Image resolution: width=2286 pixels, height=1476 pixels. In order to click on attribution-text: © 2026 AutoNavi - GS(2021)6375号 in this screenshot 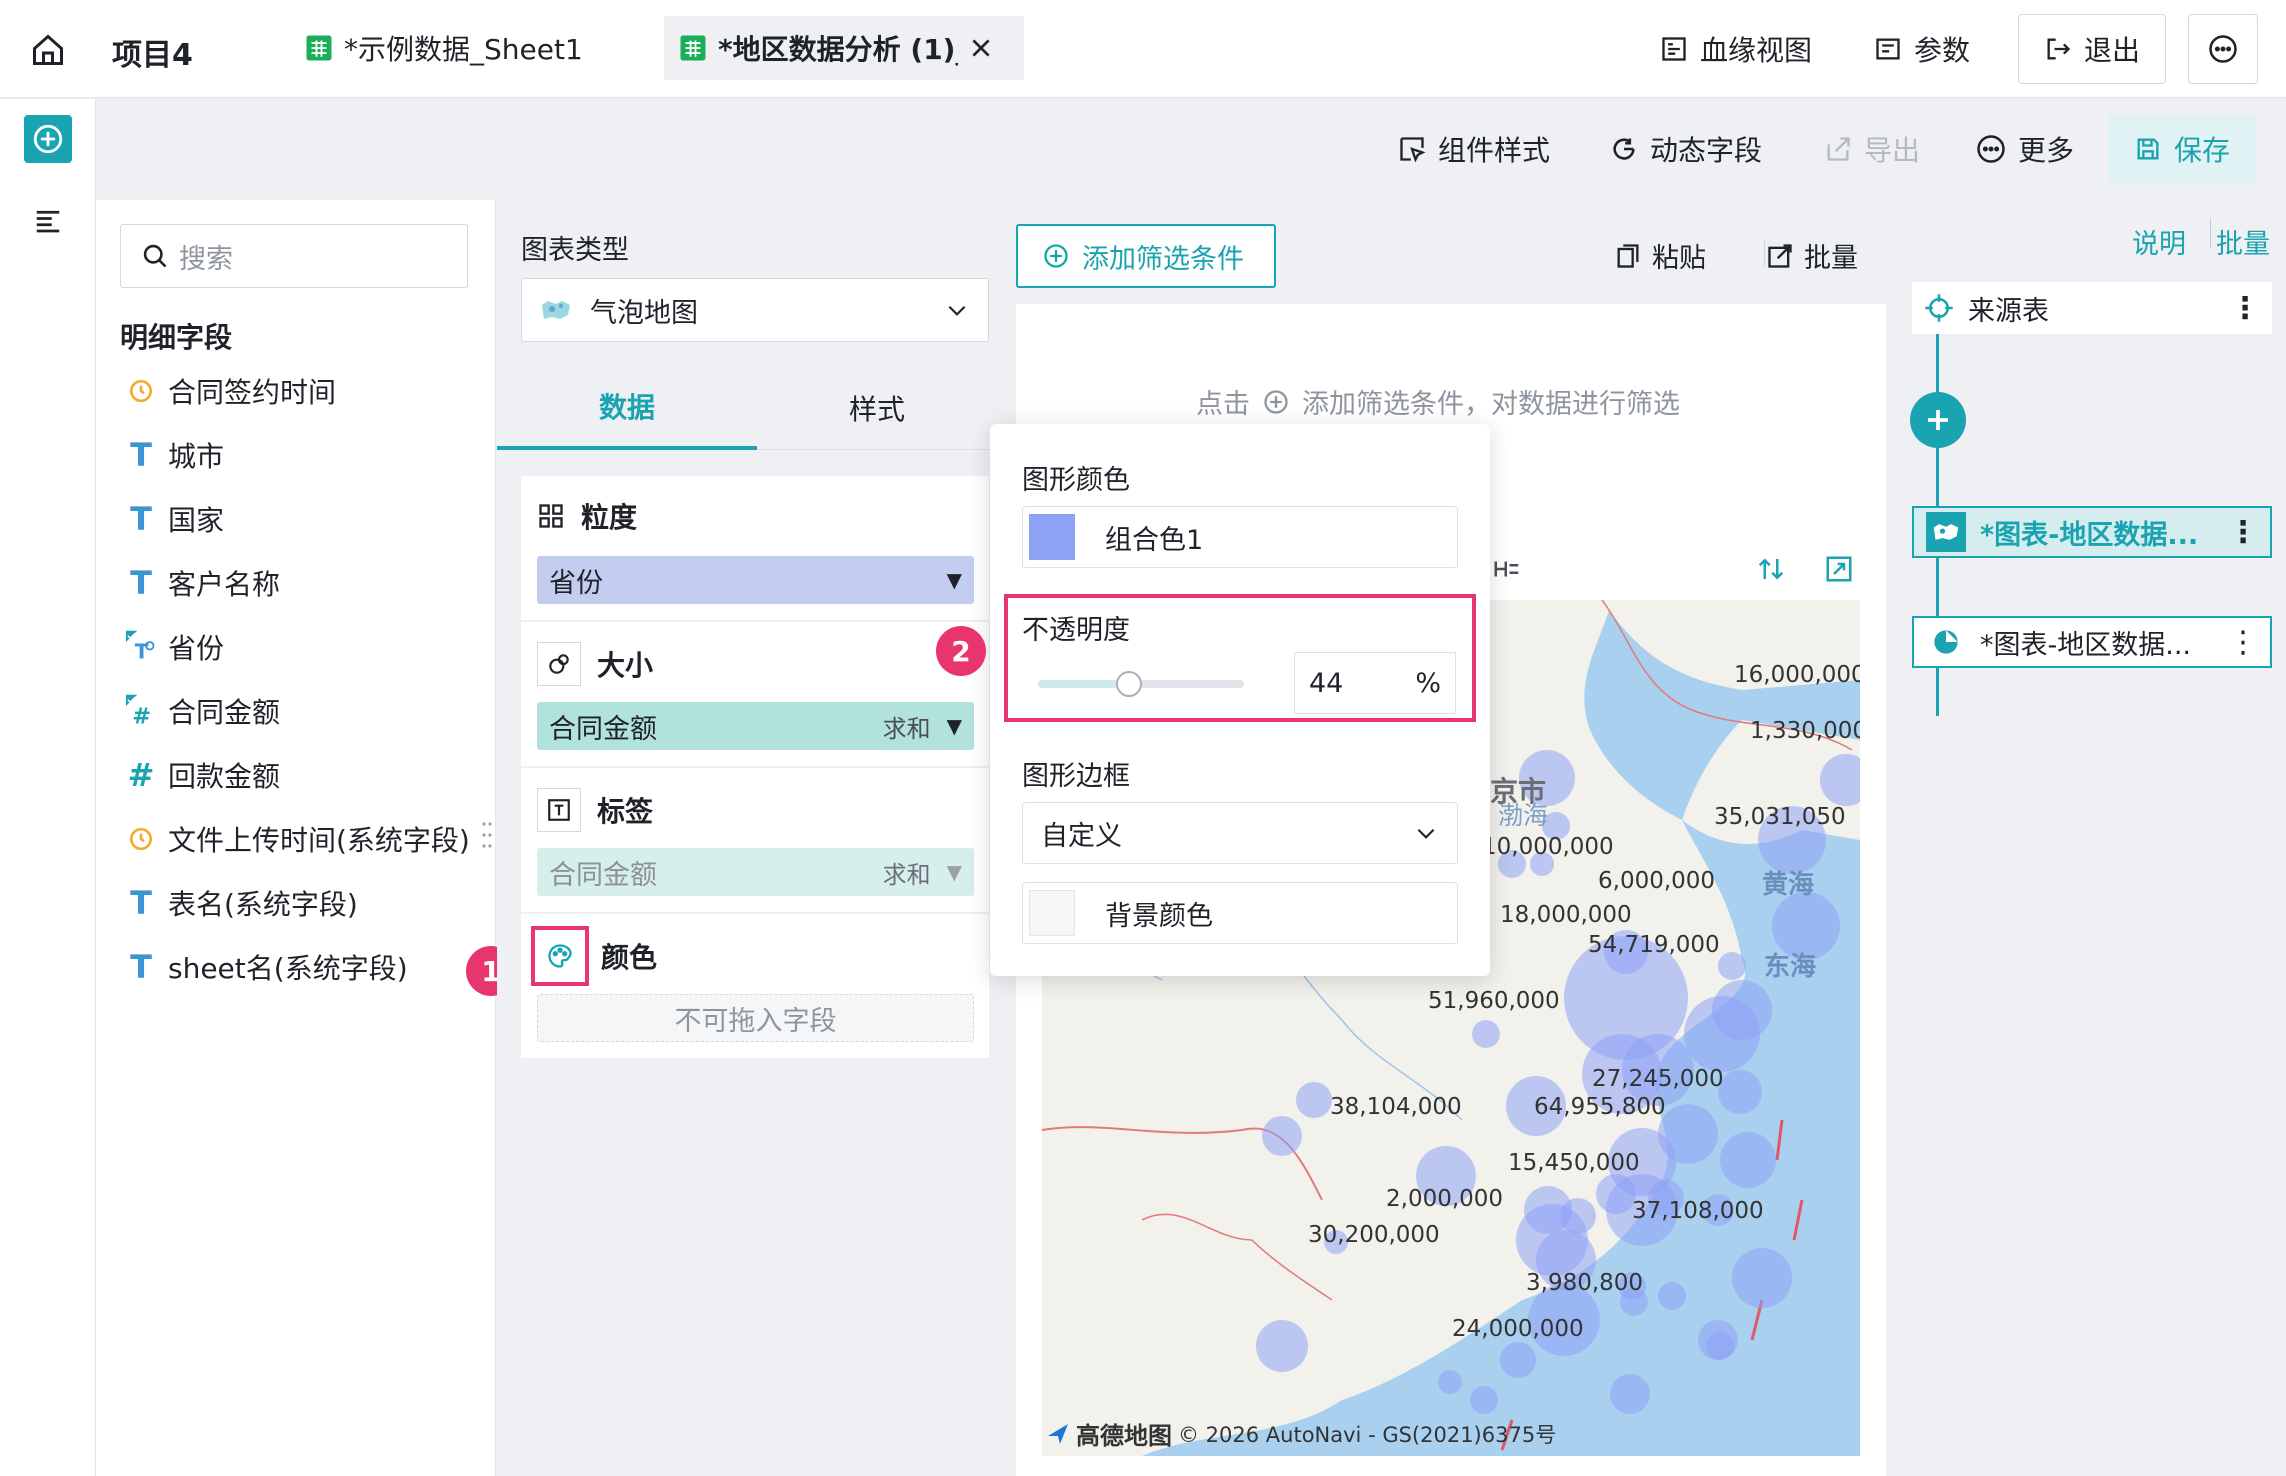, I will do `click(1367, 1434)`.